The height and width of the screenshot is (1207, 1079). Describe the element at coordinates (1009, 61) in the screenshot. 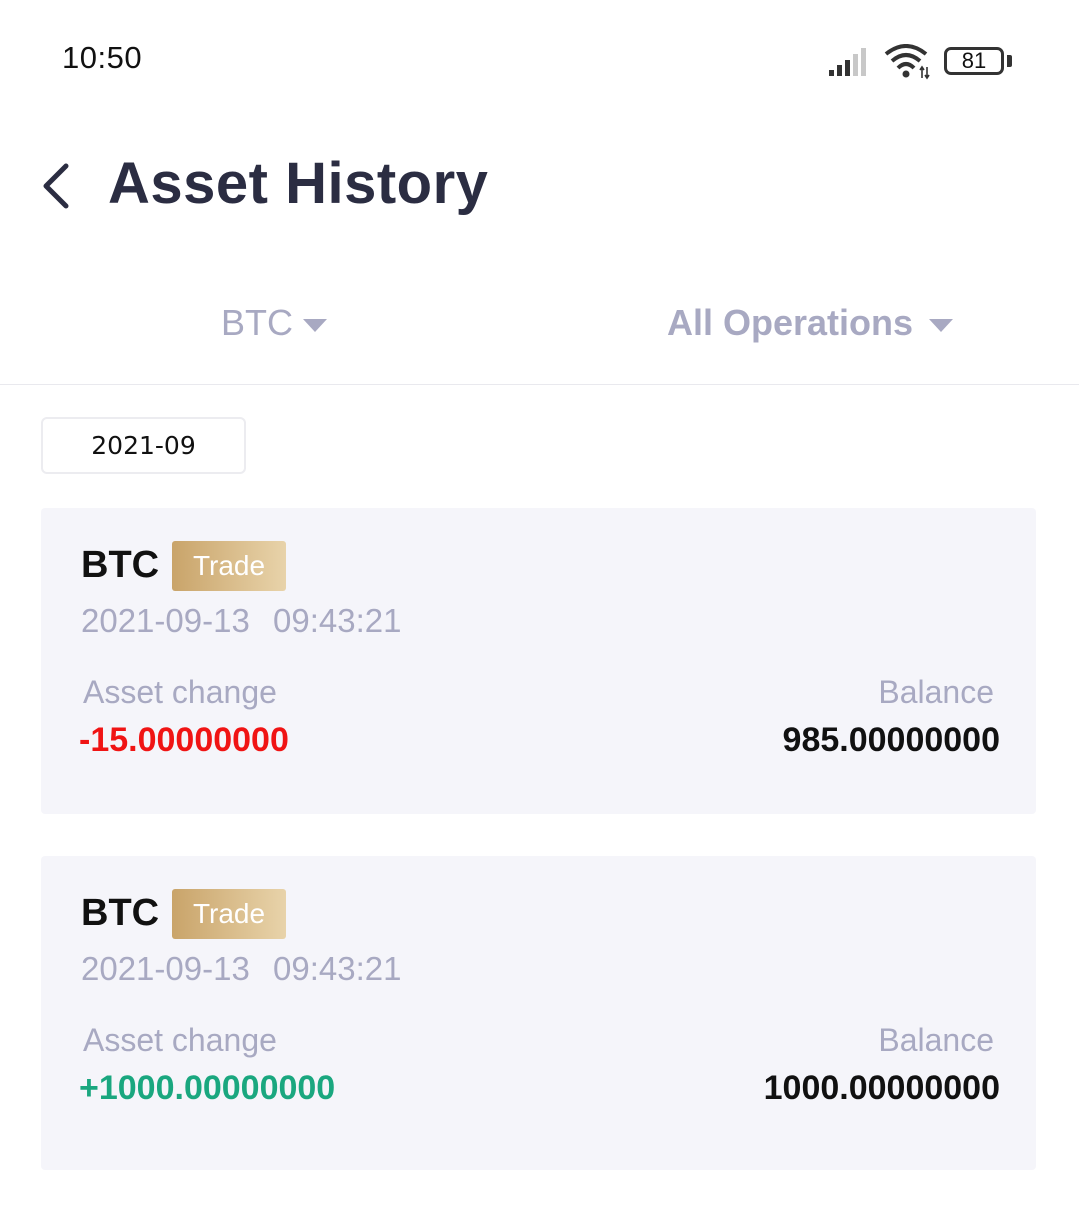

I see `battery-cap` at that location.